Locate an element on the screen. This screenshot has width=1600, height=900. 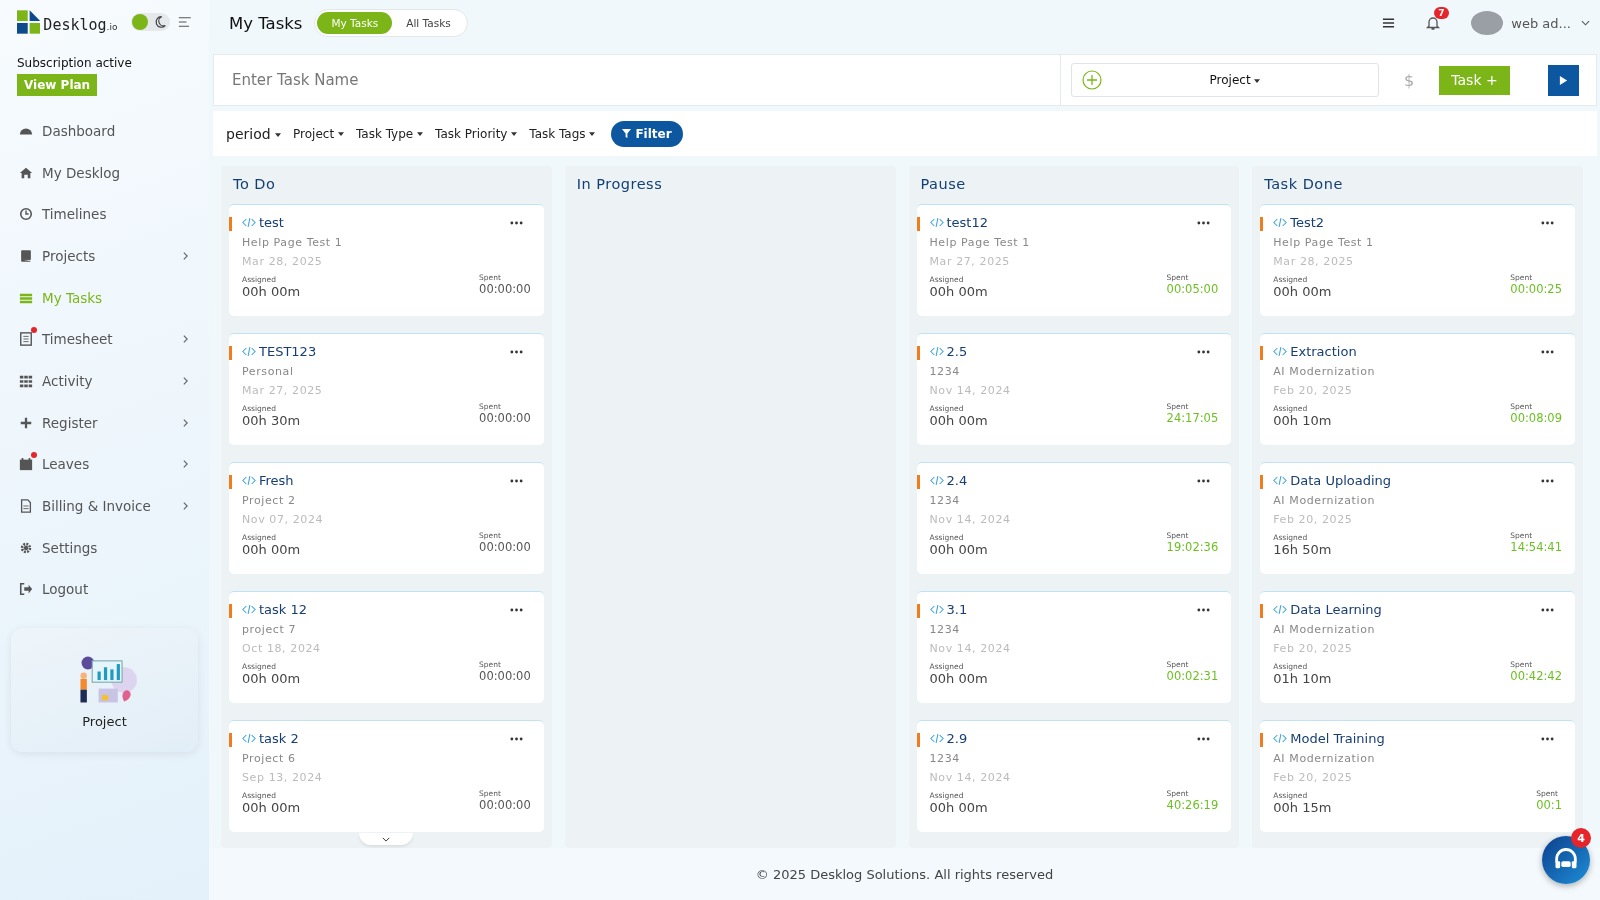
play-icon is located at coordinates (1563, 80).